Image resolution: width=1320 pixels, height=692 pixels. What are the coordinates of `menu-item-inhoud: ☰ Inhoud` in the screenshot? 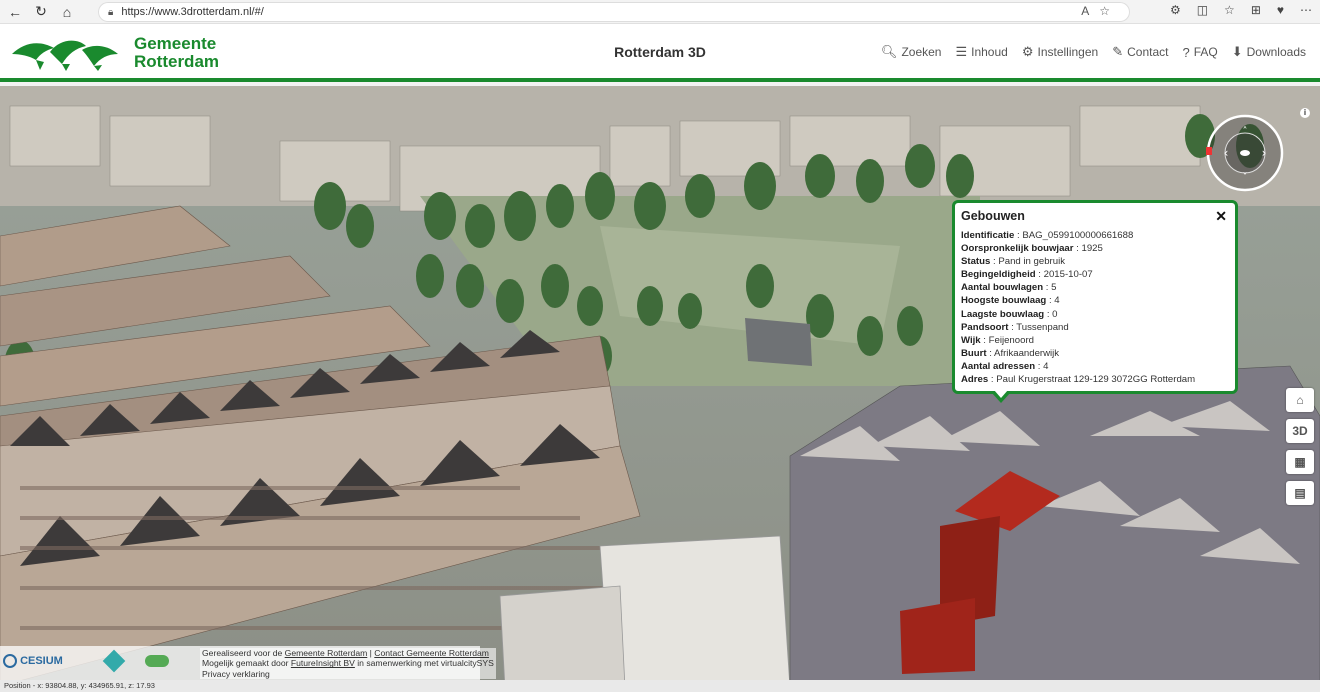 It's located at (981, 52).